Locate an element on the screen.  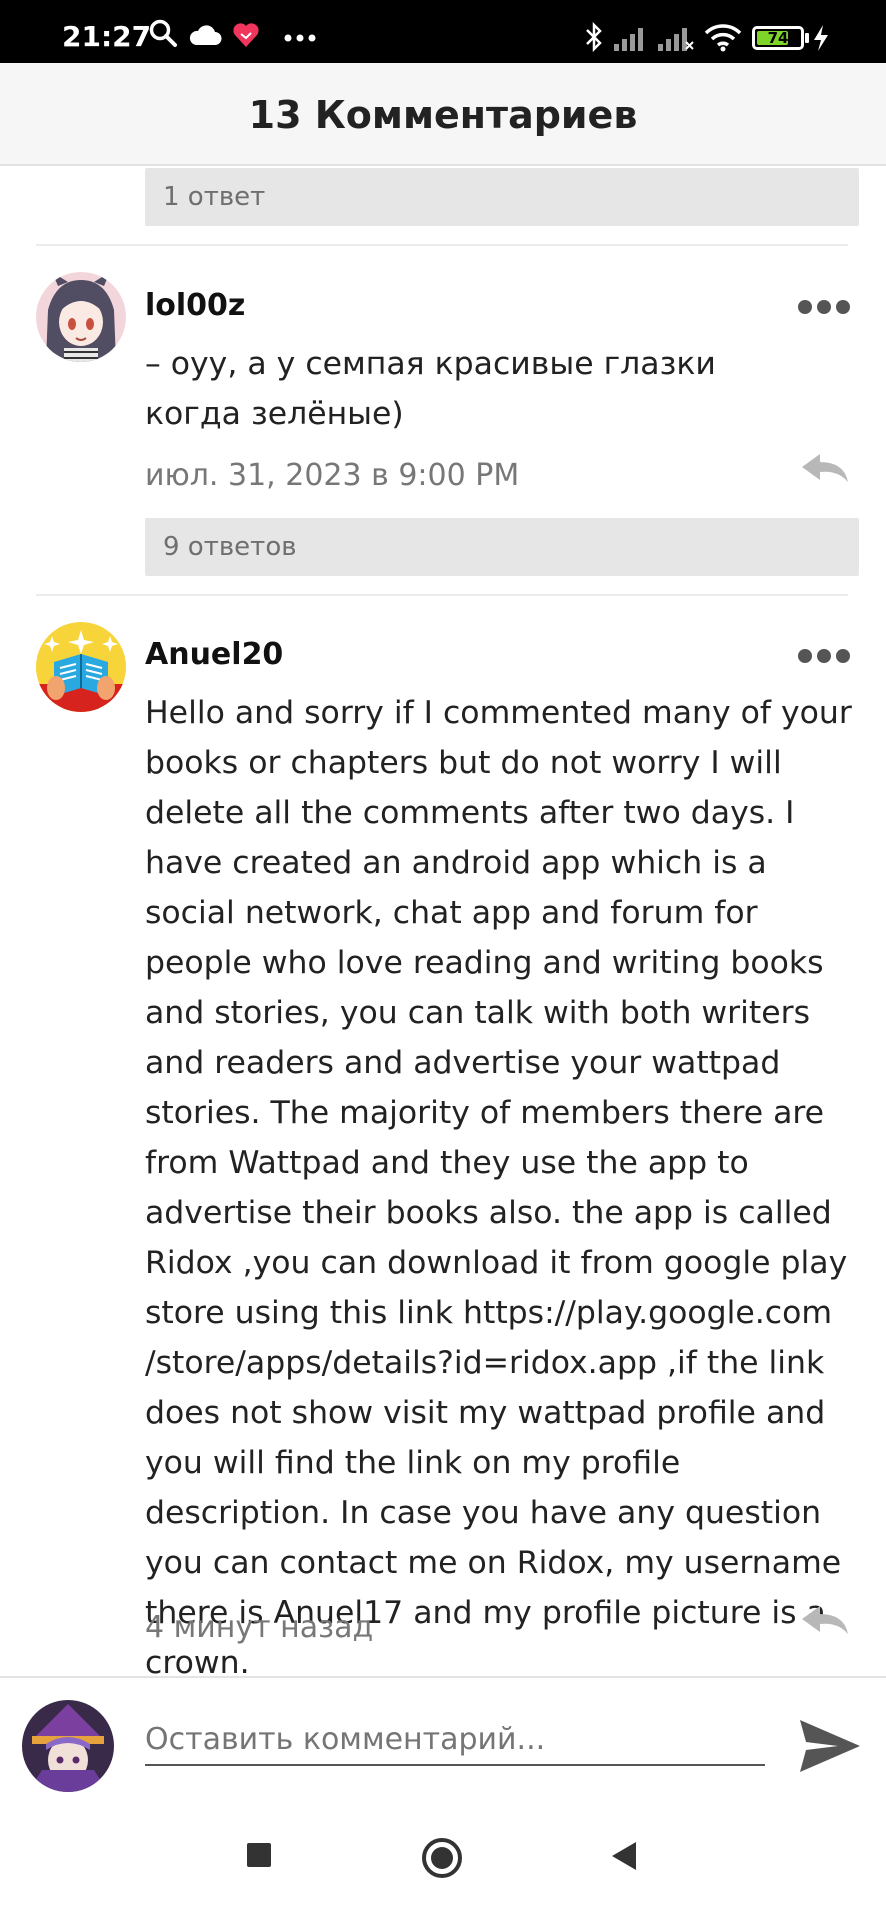
view-replies-button: 9 ответов is located at coordinates (502, 547).